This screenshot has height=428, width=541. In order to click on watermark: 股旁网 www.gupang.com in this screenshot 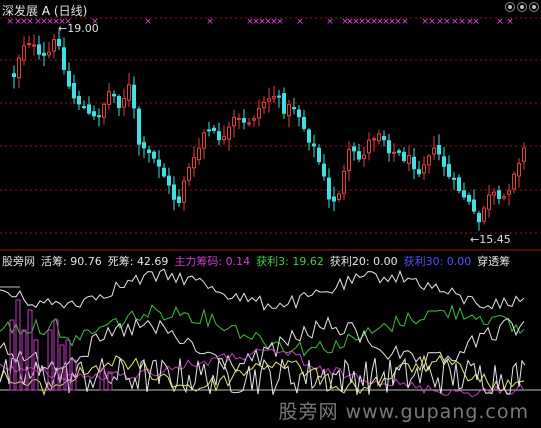, I will do `click(403, 412)`.